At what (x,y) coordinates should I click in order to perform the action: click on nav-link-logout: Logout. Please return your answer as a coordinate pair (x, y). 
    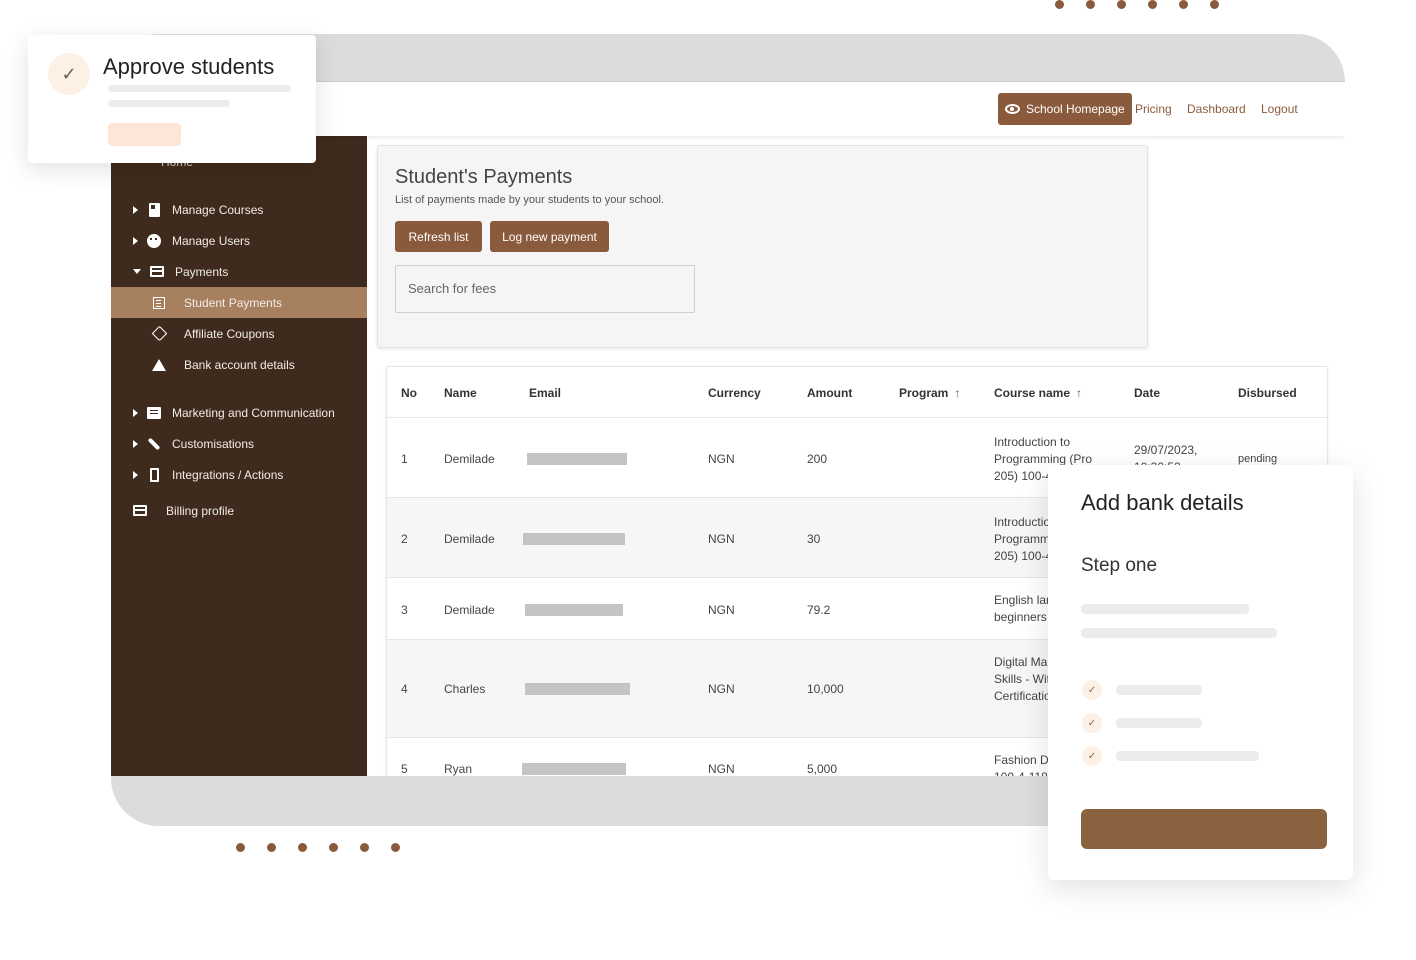
    Looking at the image, I should click on (1279, 109).